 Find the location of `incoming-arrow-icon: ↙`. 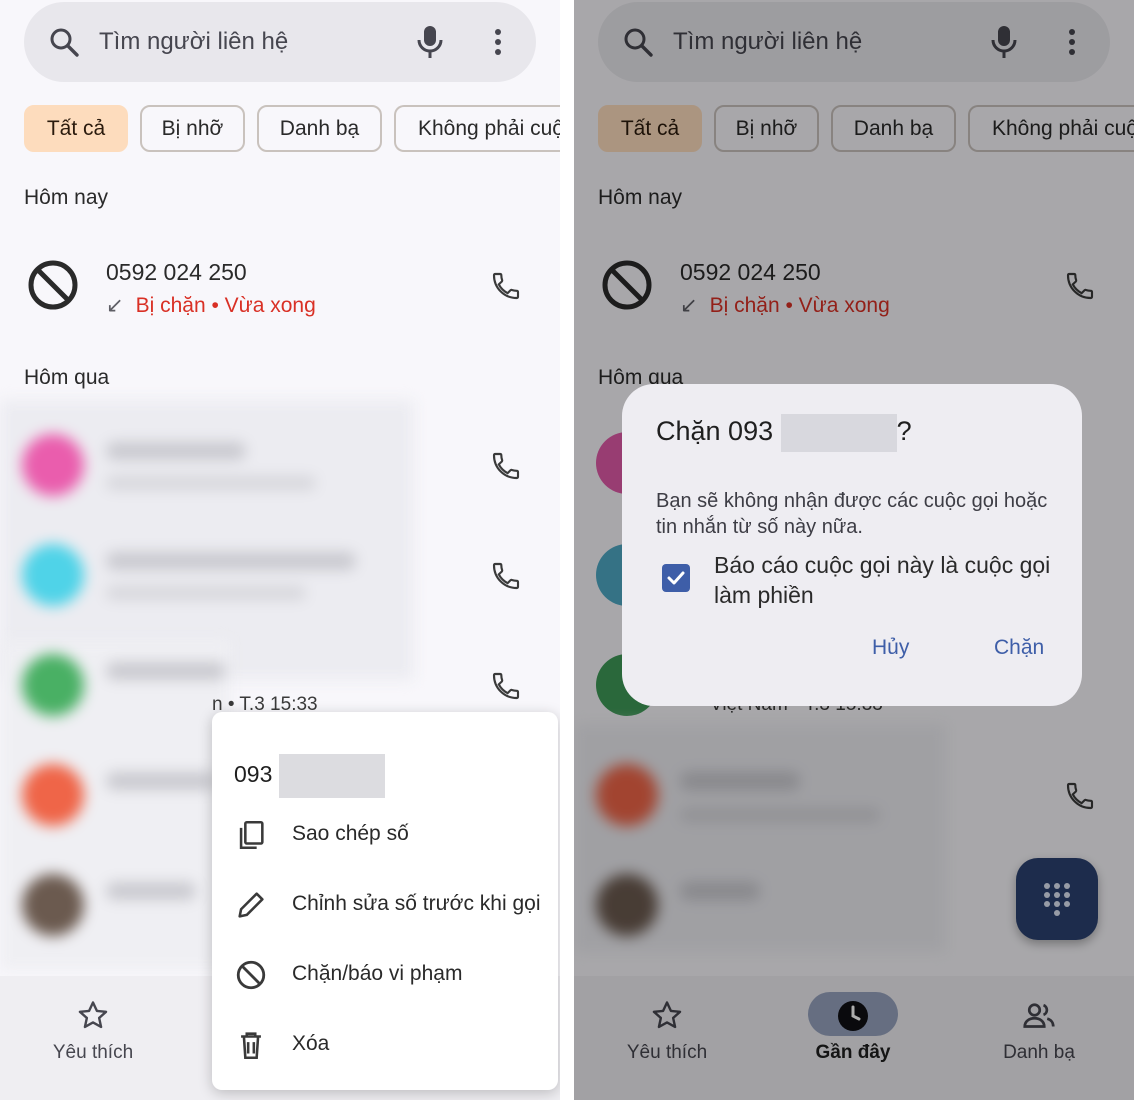

incoming-arrow-icon: ↙ is located at coordinates (115, 305).